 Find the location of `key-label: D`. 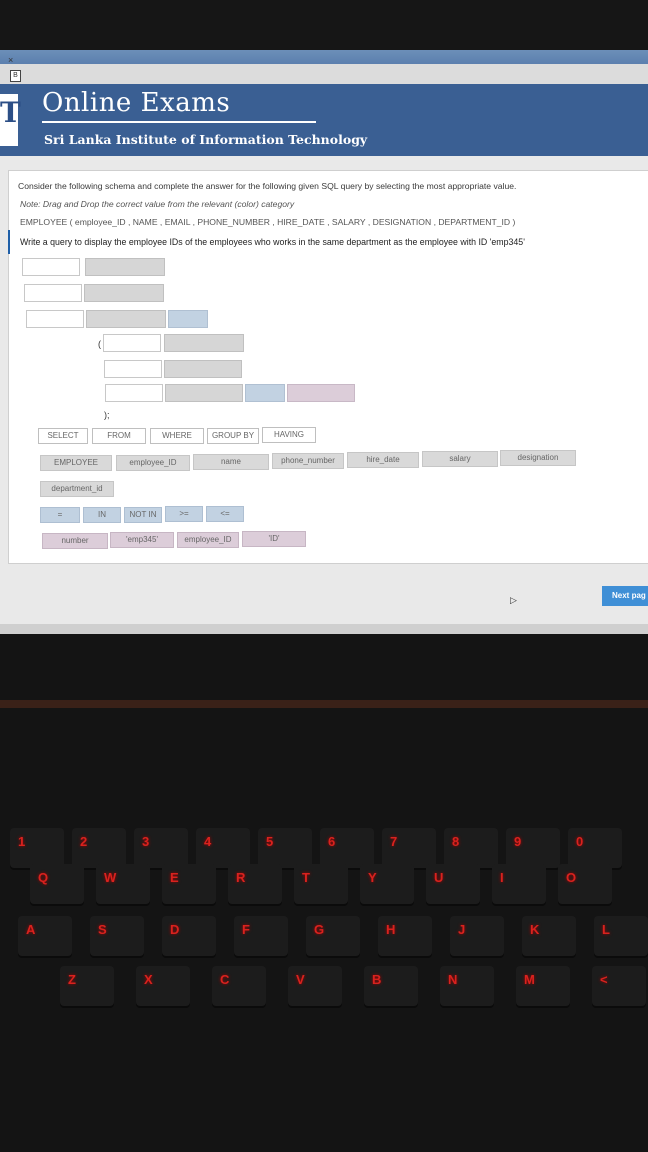

key-label: D is located at coordinates (175, 929).